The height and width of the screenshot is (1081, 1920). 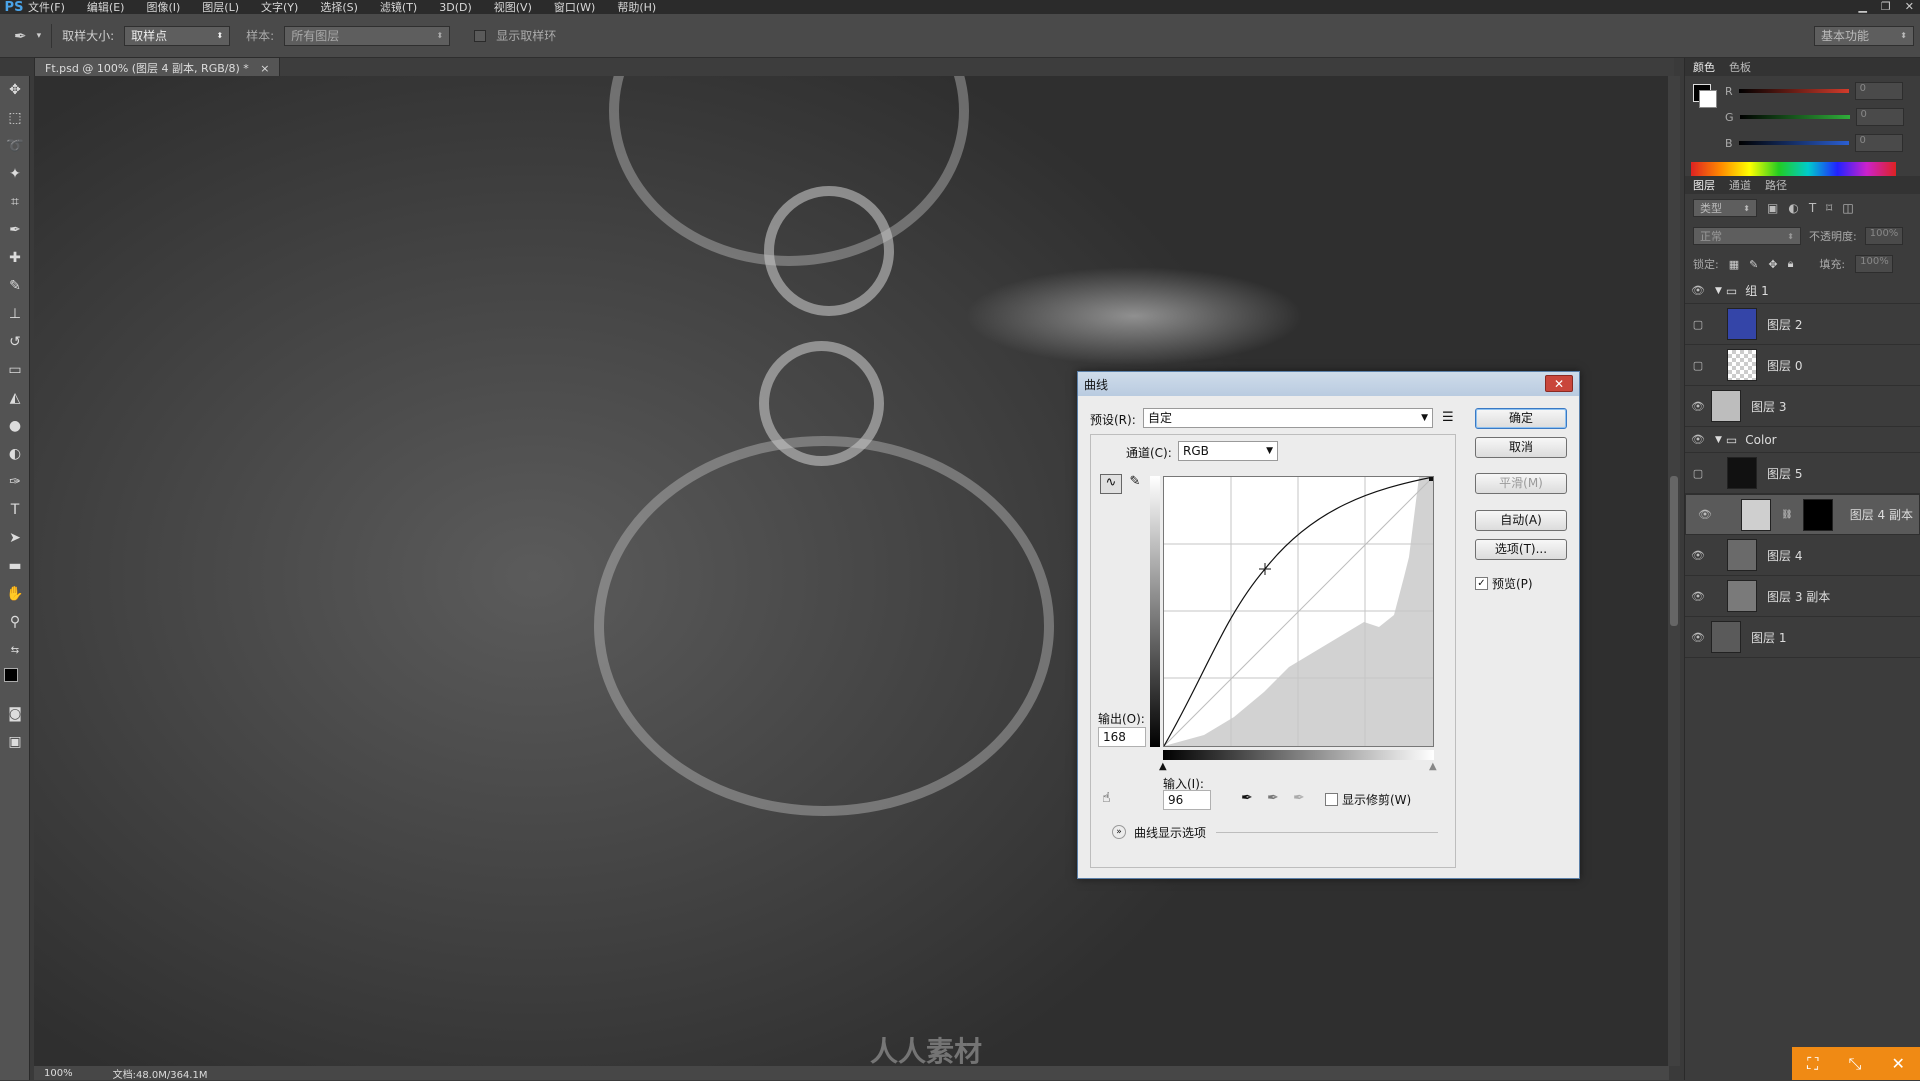 What do you see at coordinates (264, 68) in the screenshot?
I see `close-tab-icon: ×` at bounding box center [264, 68].